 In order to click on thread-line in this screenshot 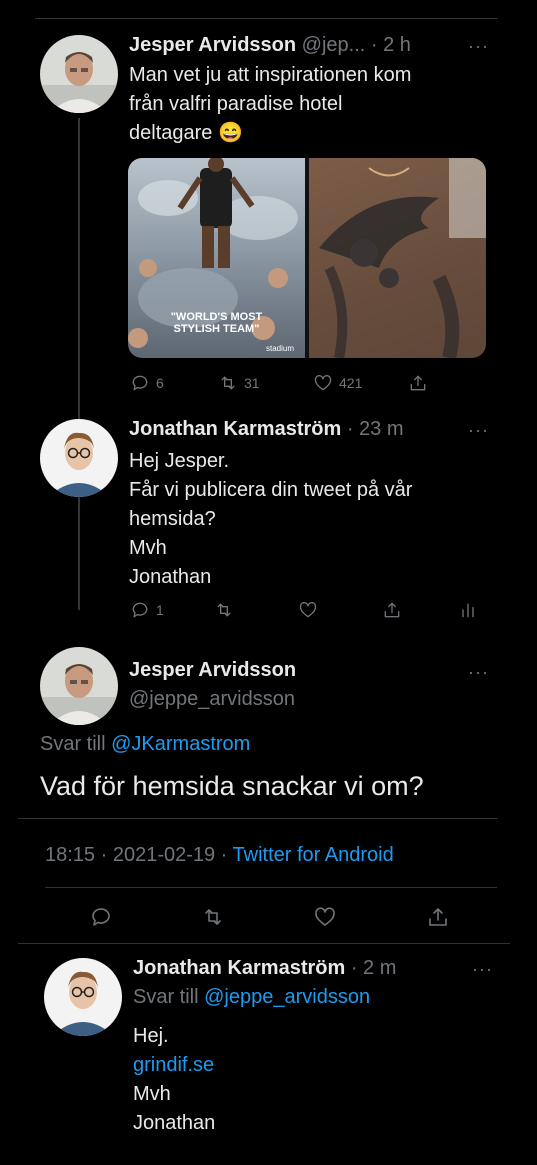, I will do `click(79, 364)`.